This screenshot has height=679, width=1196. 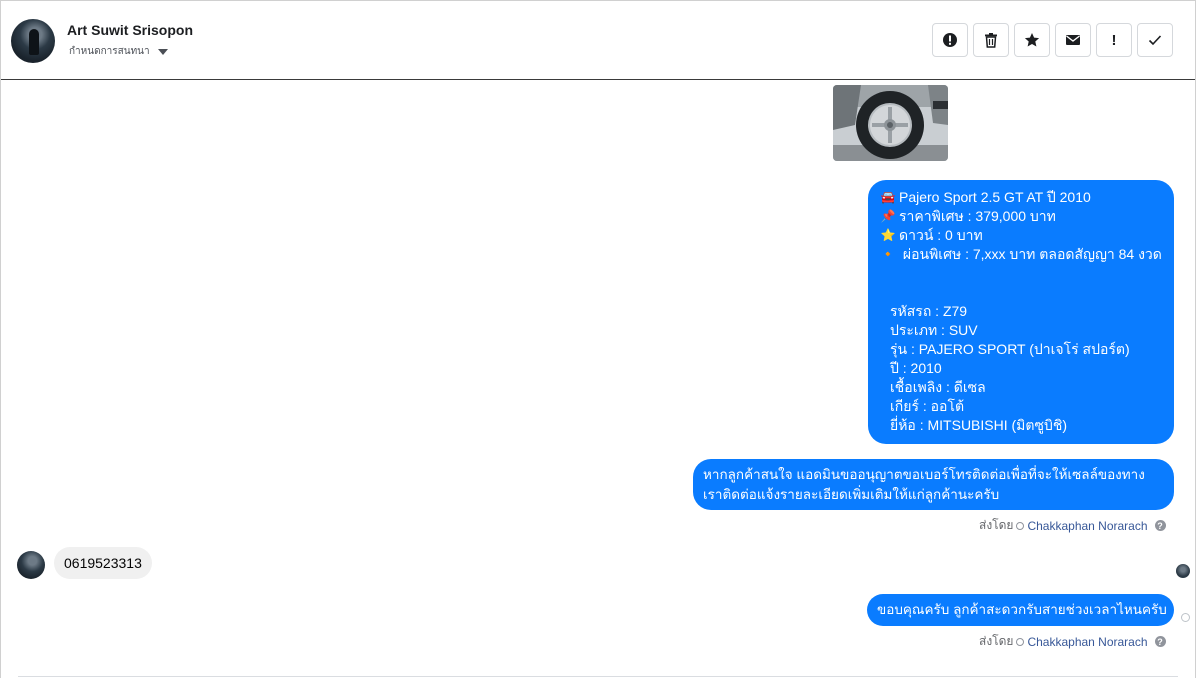 I want to click on sent-by-row-2: ส่งโดย Chakkaphan Norarach ?, so click(x=1072, y=641).